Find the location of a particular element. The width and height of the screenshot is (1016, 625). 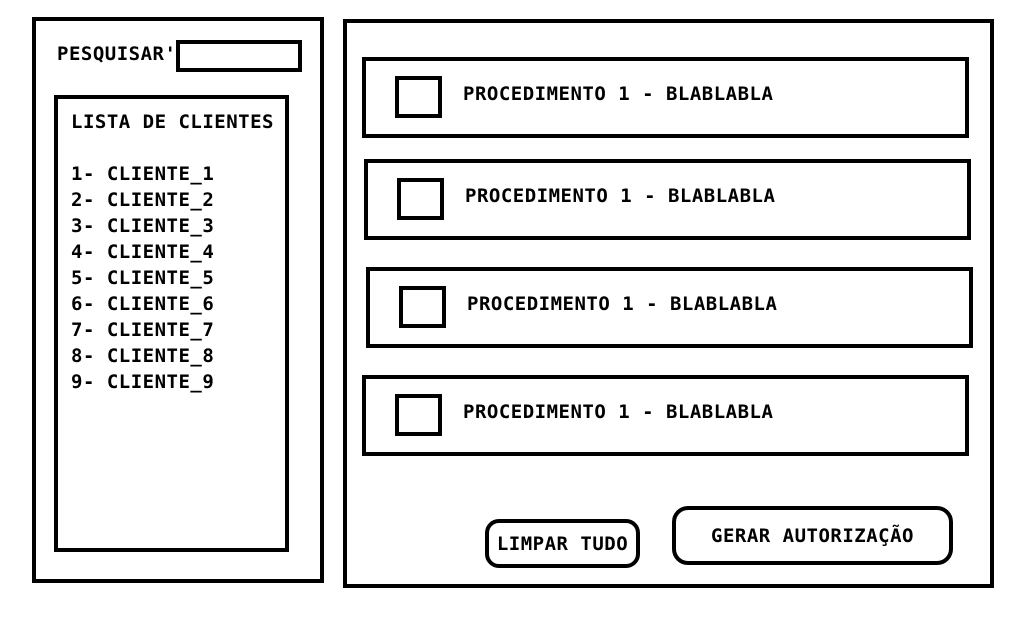

client-list-item: 5- CLIENTE_5 is located at coordinates (142, 280).